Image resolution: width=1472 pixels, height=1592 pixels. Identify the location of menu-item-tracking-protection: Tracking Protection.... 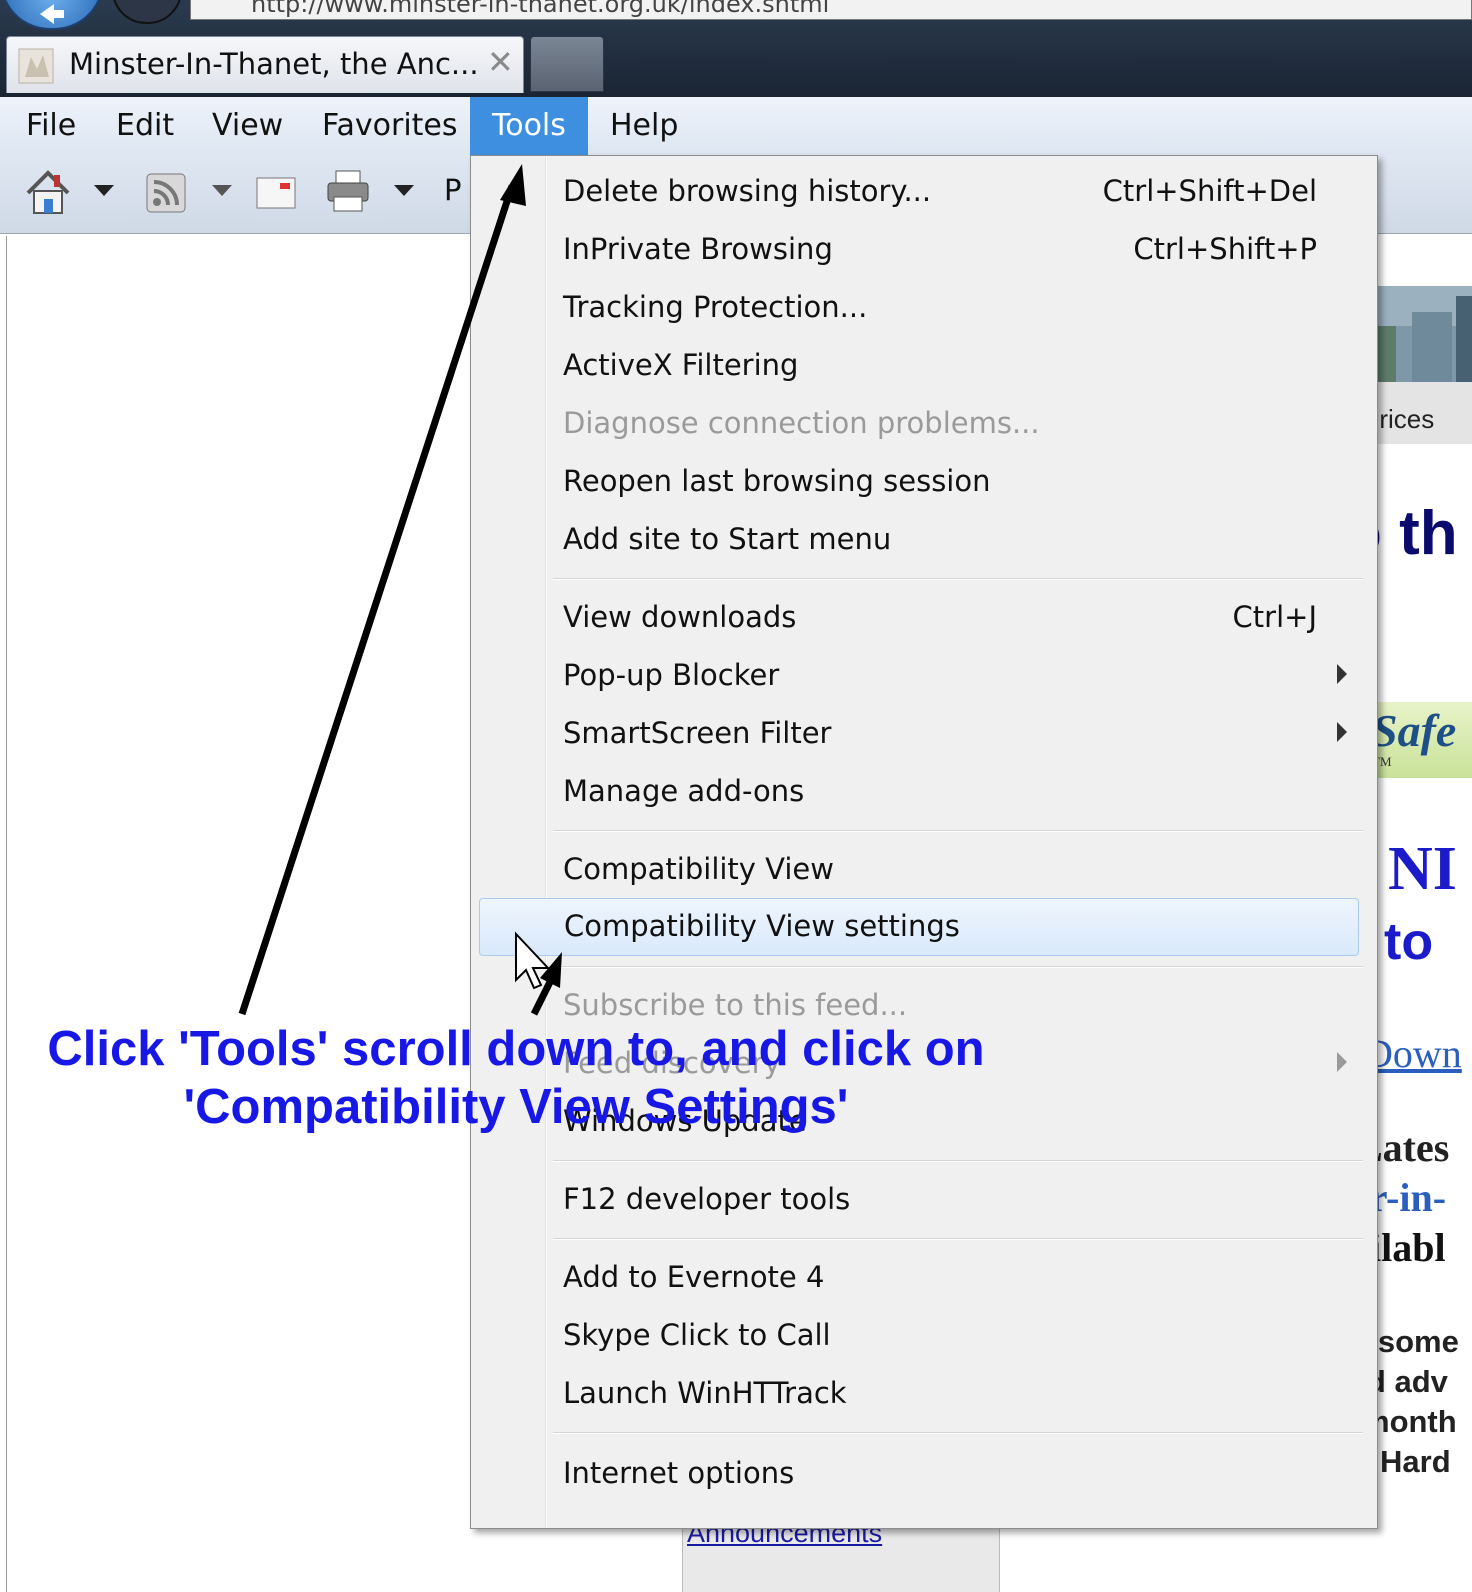
(923, 308).